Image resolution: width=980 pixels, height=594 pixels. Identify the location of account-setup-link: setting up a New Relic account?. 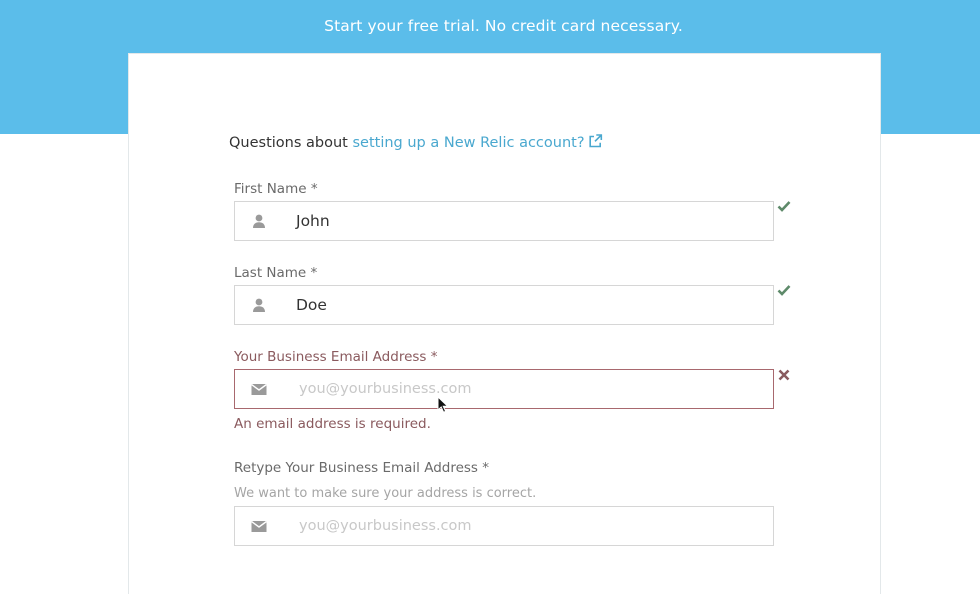
(477, 143).